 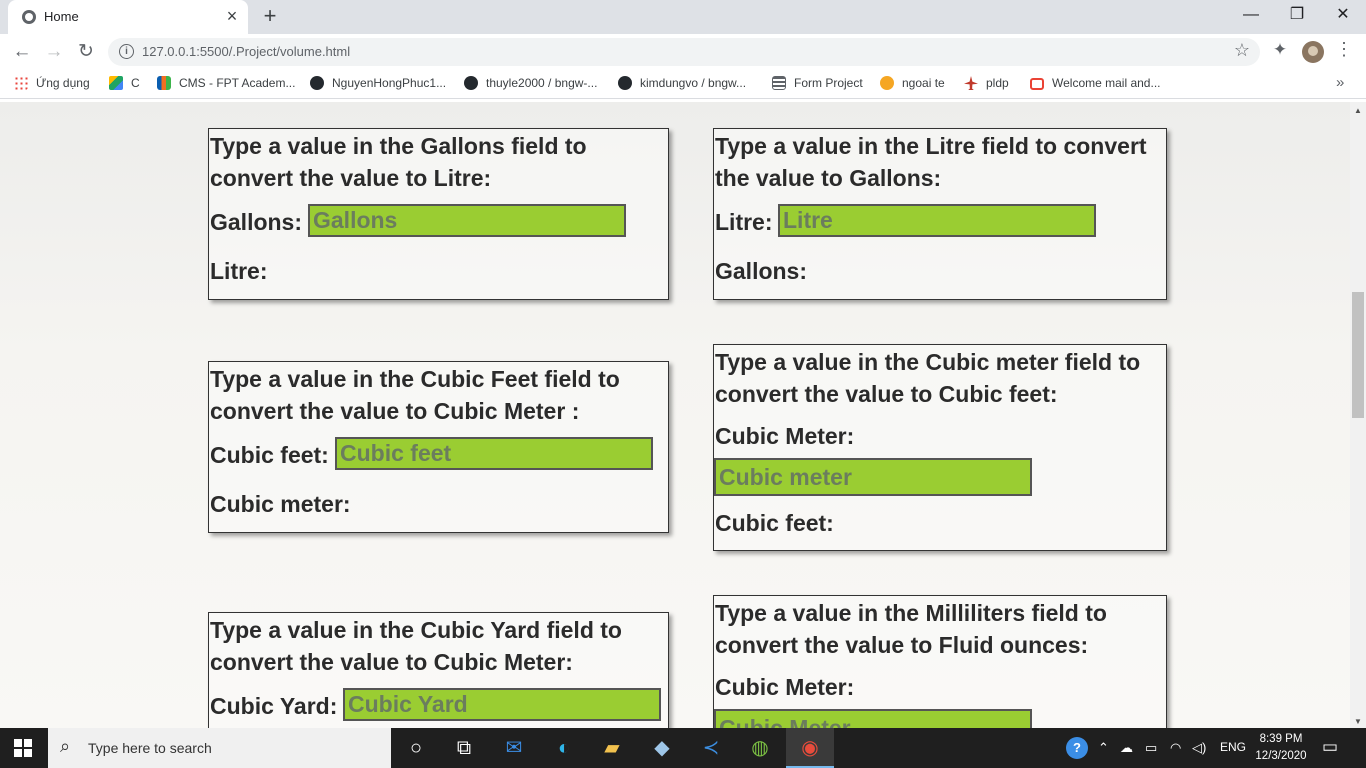 What do you see at coordinates (1242, 50) in the screenshot?
I see `bookmark-star-icon: ☆` at bounding box center [1242, 50].